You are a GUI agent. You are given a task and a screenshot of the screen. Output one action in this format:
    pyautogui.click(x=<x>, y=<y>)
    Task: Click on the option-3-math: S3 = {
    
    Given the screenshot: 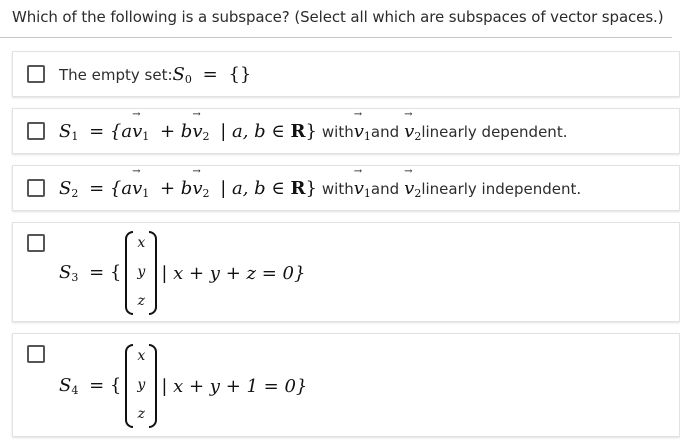 What is the action you would take?
    pyautogui.click(x=90, y=273)
    